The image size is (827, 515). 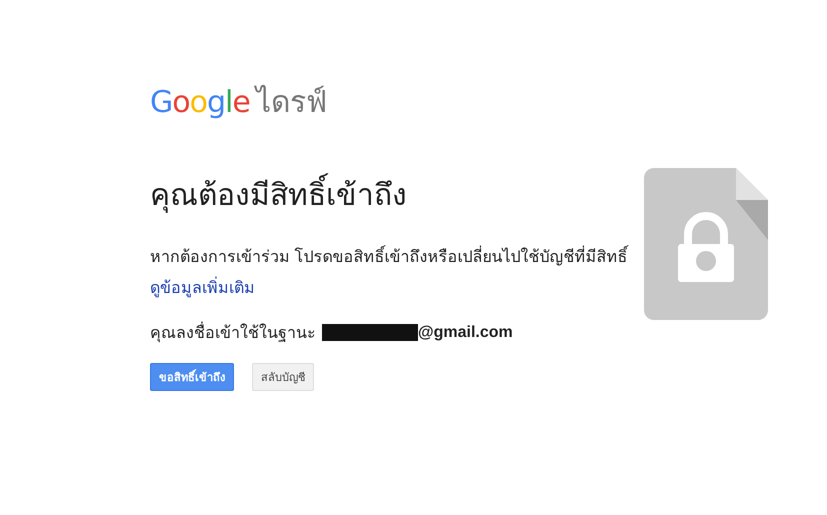 I want to click on product-name: ไดรฟ์, so click(x=291, y=102).